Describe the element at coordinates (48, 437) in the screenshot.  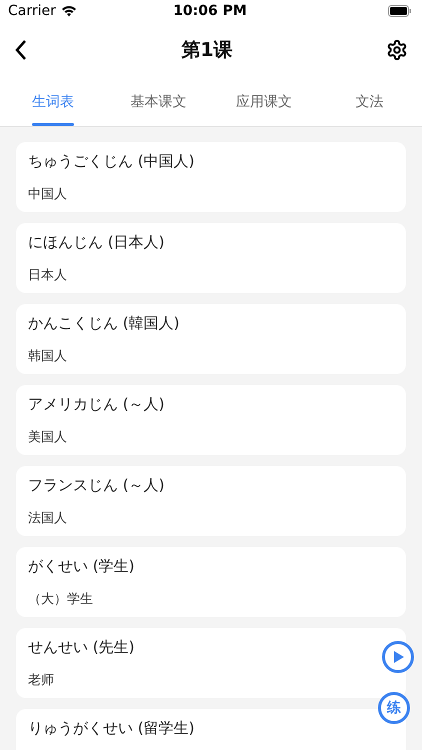
I see `word-meaning: 美国人` at that location.